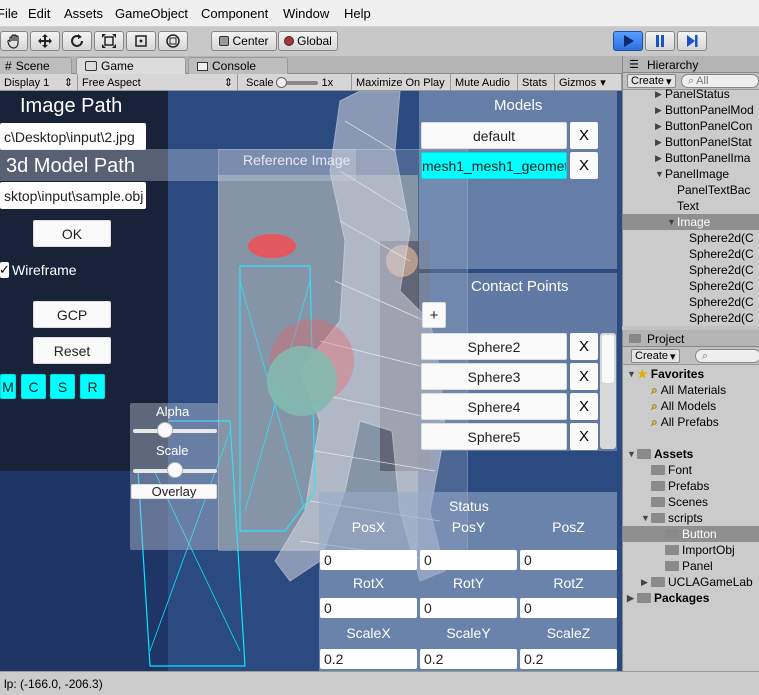  What do you see at coordinates (691, 406) in the screenshot?
I see `project-item: ⌕ All Models` at bounding box center [691, 406].